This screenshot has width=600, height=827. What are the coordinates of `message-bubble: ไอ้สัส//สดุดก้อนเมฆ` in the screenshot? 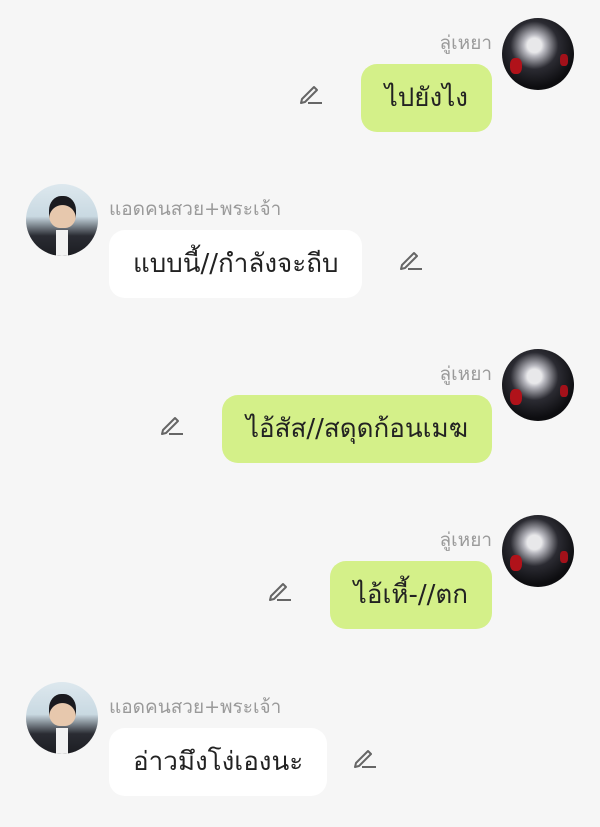 It's located at (356, 429).